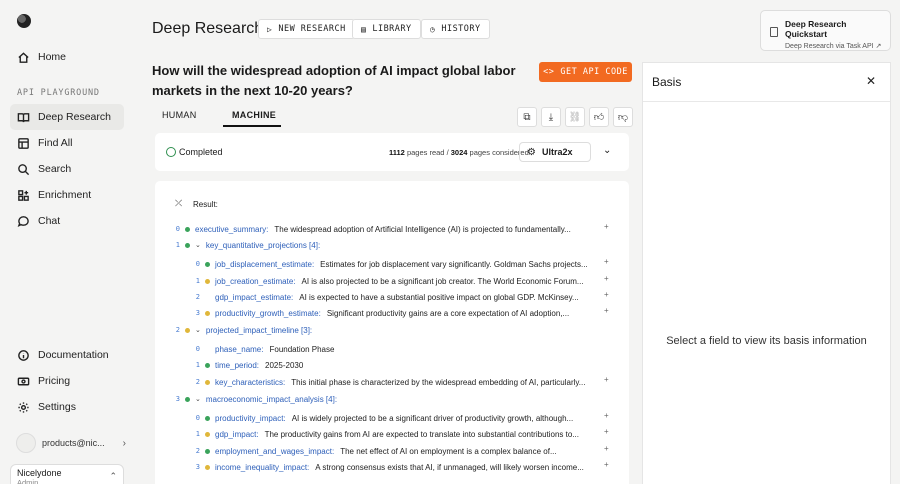  Describe the element at coordinates (264, 264) in the screenshot. I see `field-key: job_displacement_estimate:` at that location.